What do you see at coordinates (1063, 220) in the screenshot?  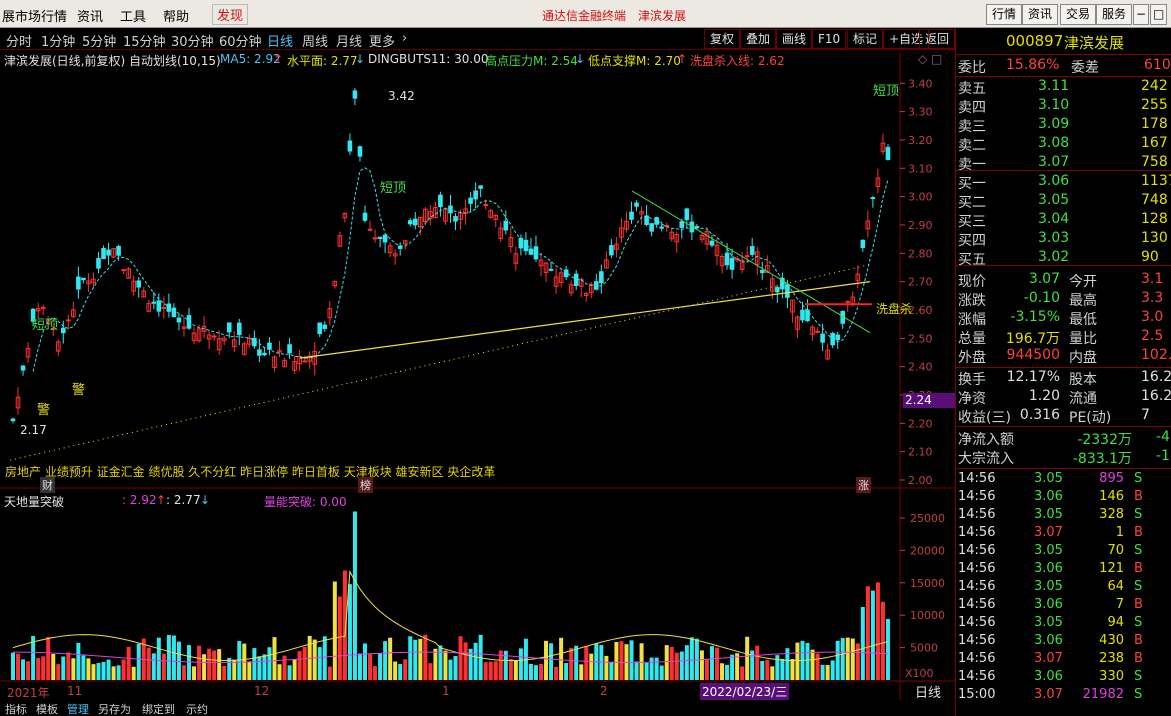 I see `bid-row: 买三 3.04 128` at bounding box center [1063, 220].